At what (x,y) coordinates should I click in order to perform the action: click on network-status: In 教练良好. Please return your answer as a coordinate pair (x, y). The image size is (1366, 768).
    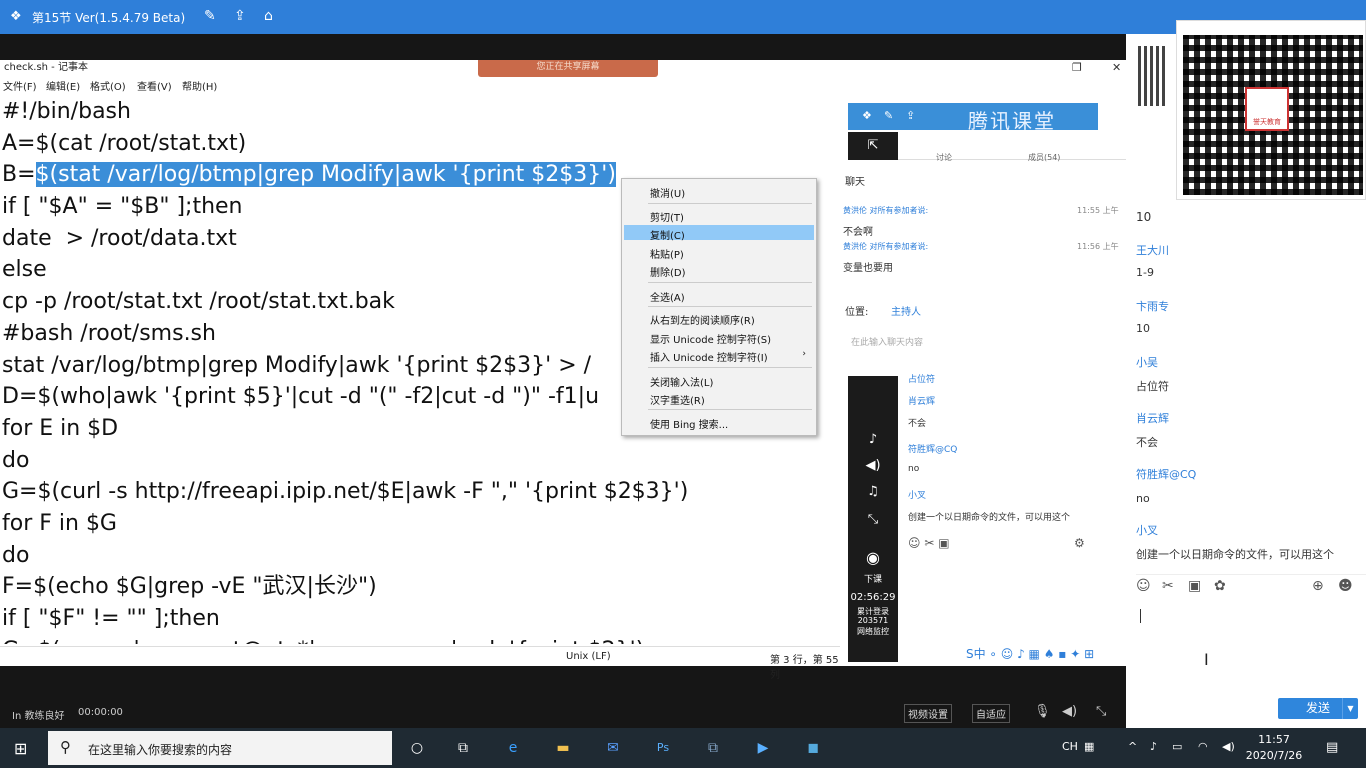
    Looking at the image, I should click on (38, 716).